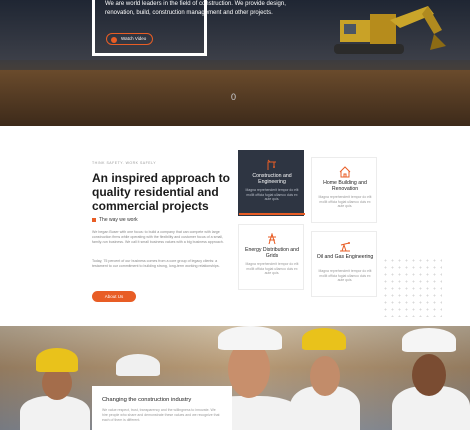 This screenshot has height=430, width=470. I want to click on service-title: Construction and Engineering, so click(272, 179).